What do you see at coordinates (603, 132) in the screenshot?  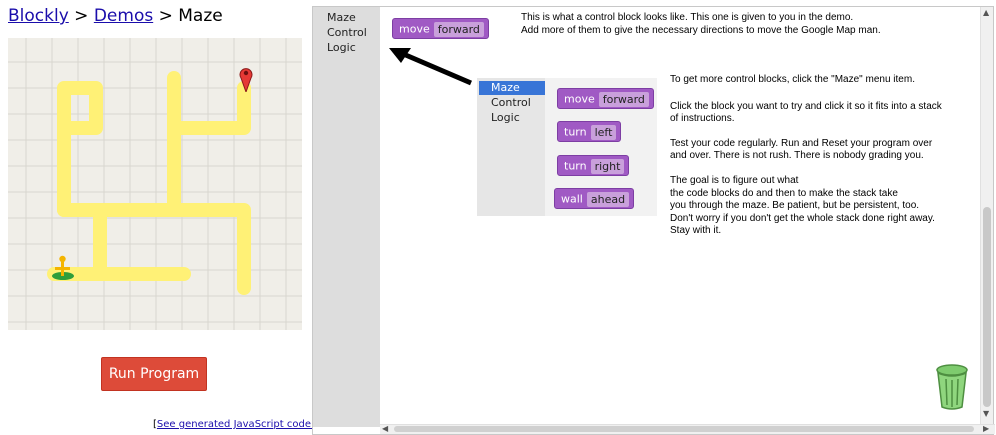 I see `block-field: left` at bounding box center [603, 132].